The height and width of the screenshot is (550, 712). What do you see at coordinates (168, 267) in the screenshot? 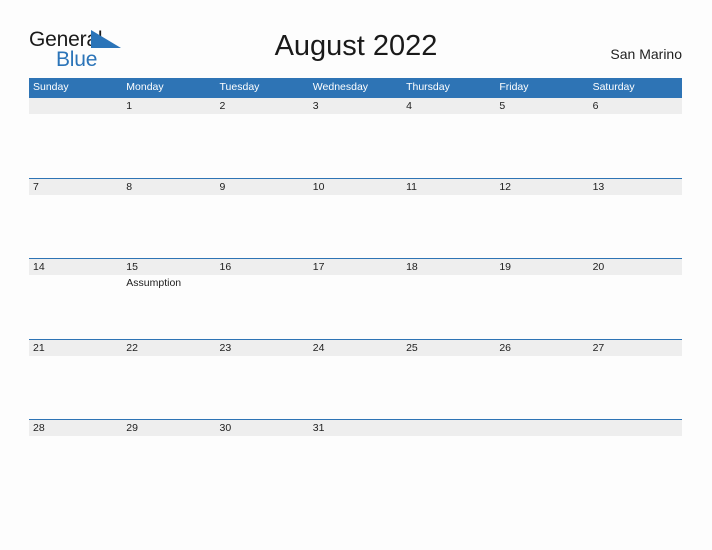
I see `day-number: 15` at bounding box center [168, 267].